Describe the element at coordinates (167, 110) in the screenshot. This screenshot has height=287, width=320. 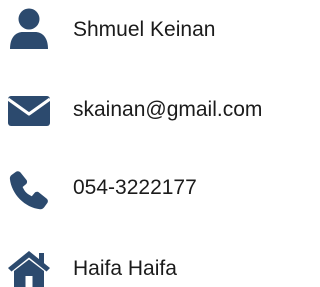
I see `contact-email-link: skainan@gmail.com` at that location.